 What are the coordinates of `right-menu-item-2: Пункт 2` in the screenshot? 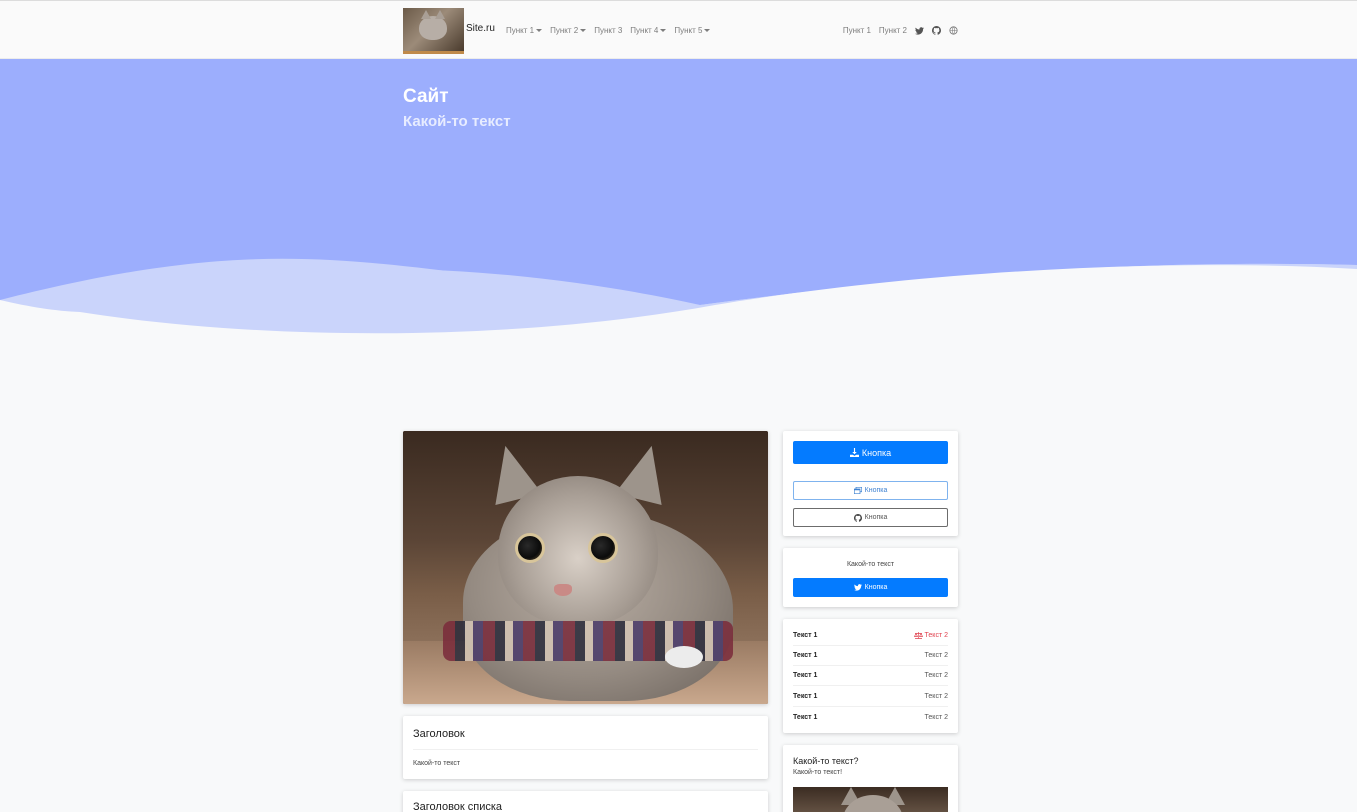 It's located at (893, 30).